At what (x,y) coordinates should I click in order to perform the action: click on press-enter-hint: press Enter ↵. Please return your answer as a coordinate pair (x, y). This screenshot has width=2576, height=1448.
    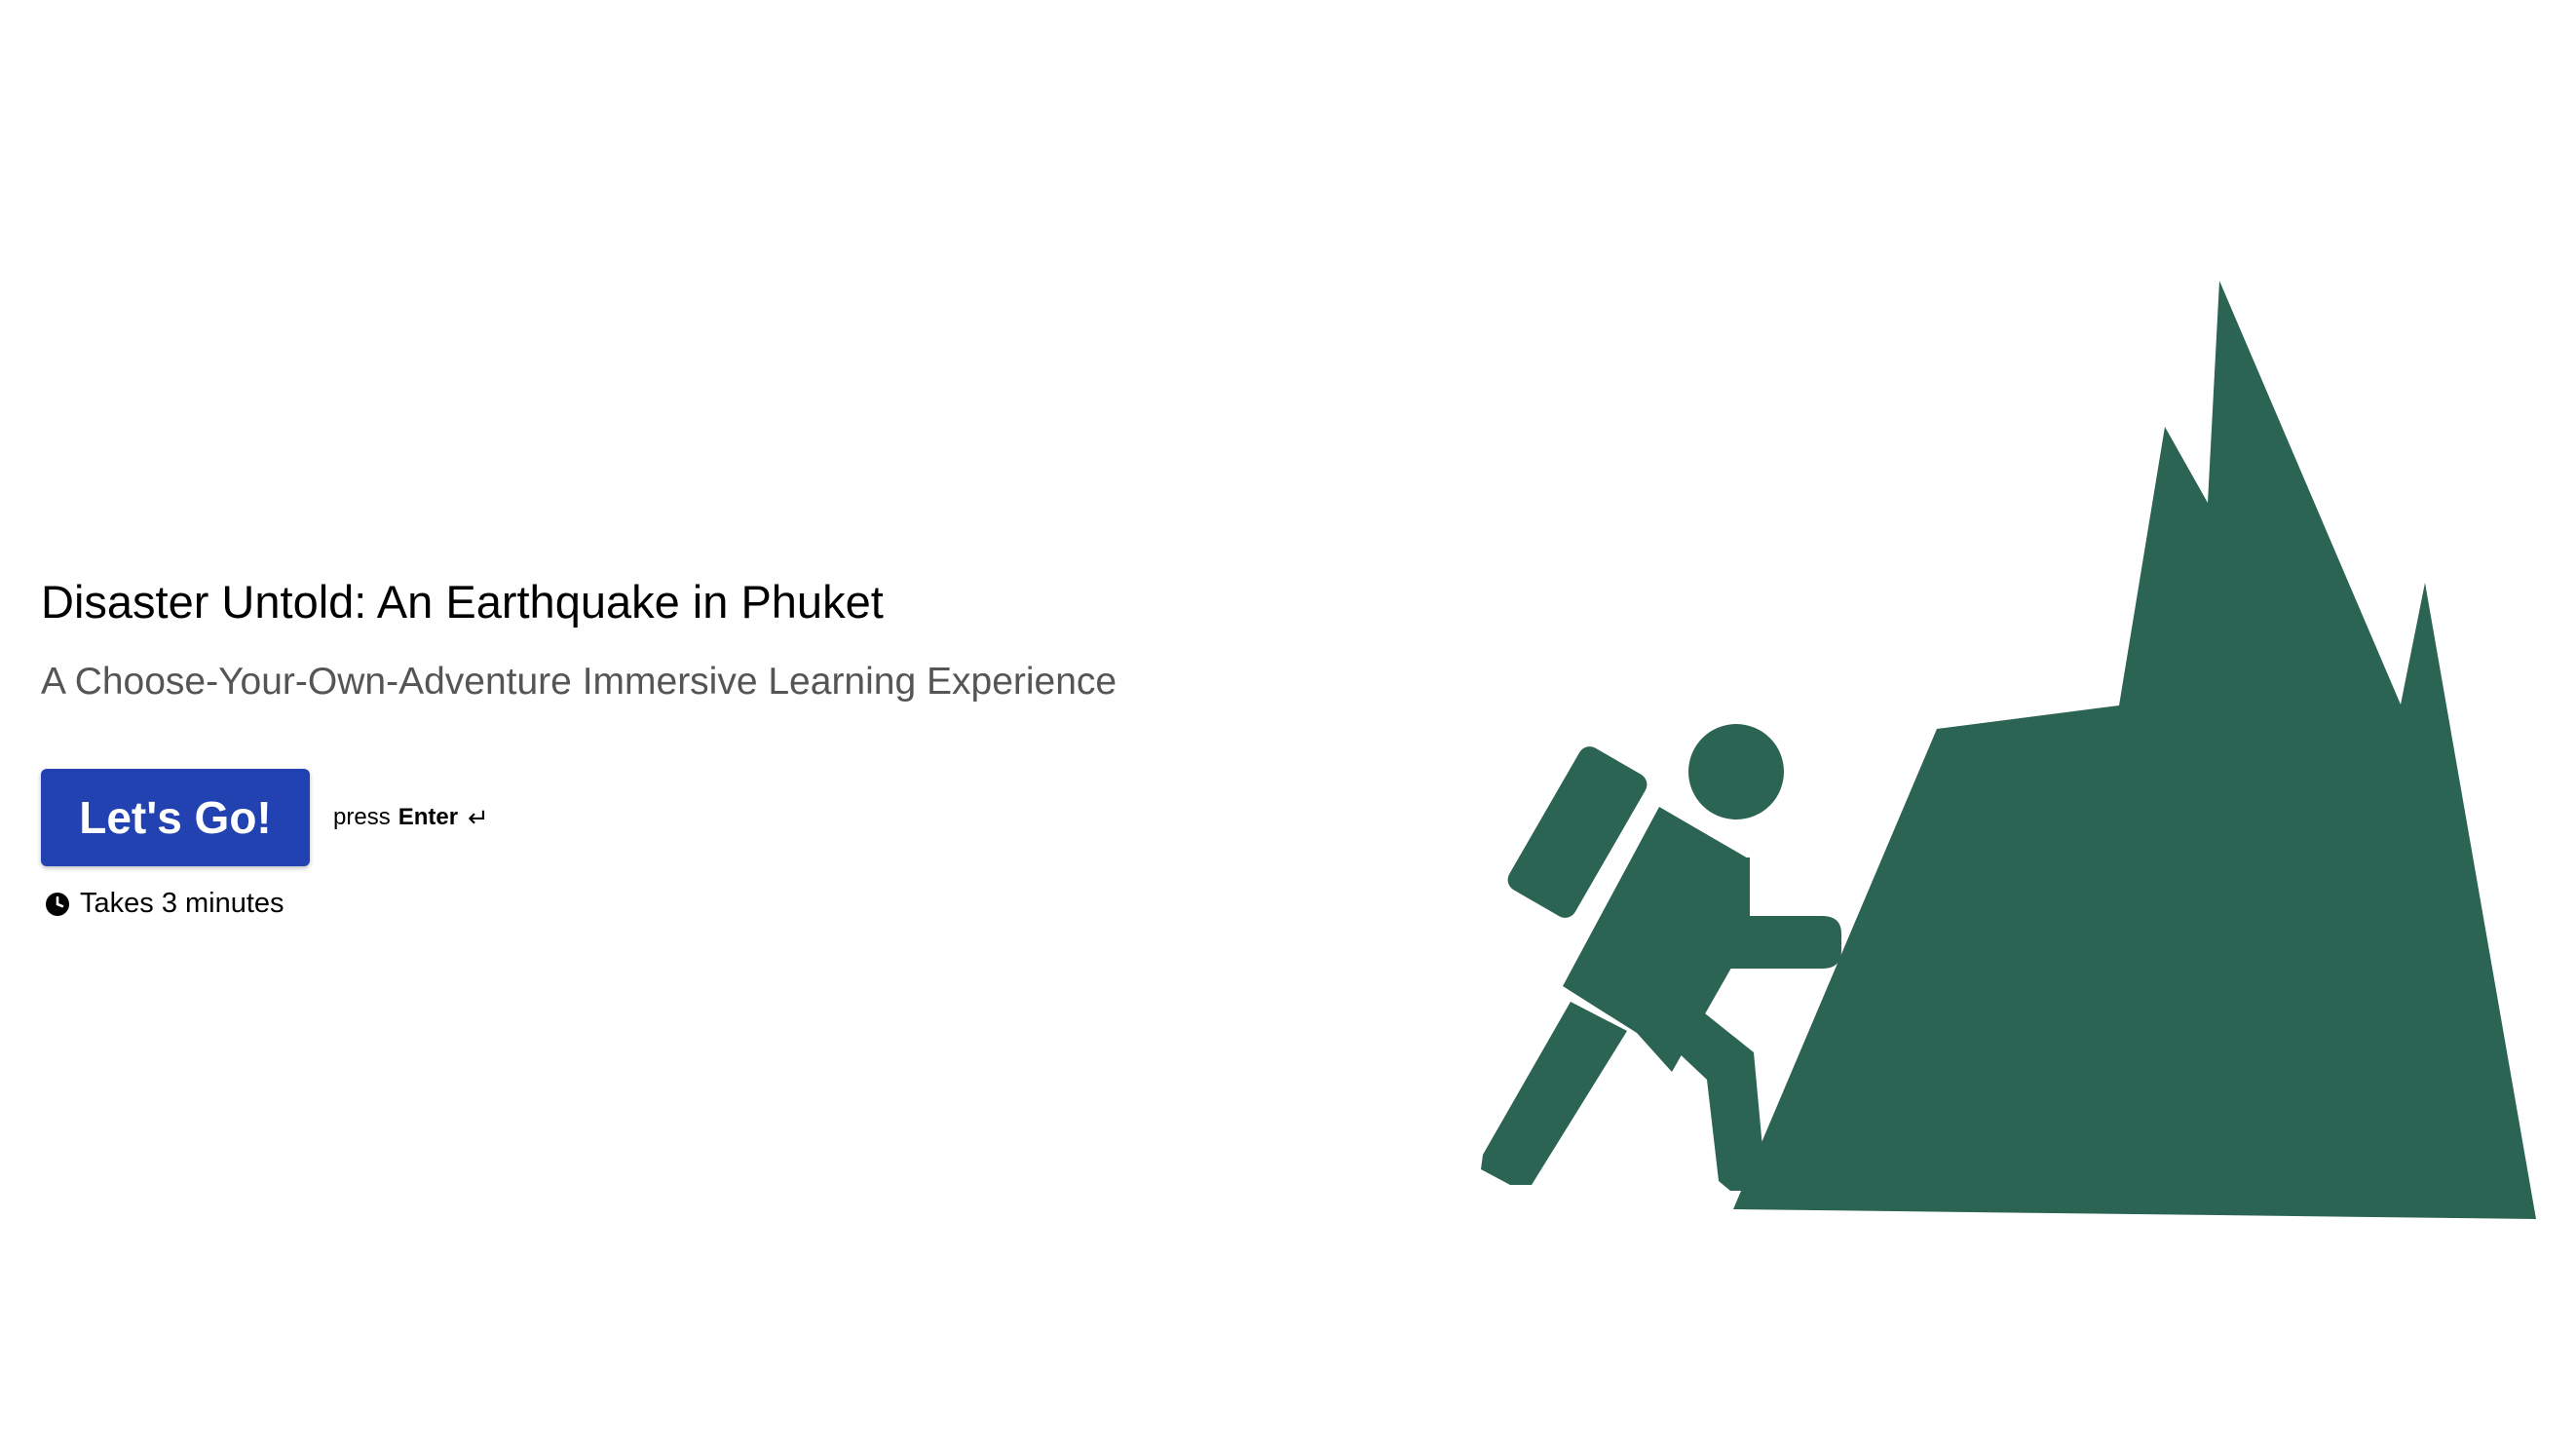
    Looking at the image, I should click on (411, 818).